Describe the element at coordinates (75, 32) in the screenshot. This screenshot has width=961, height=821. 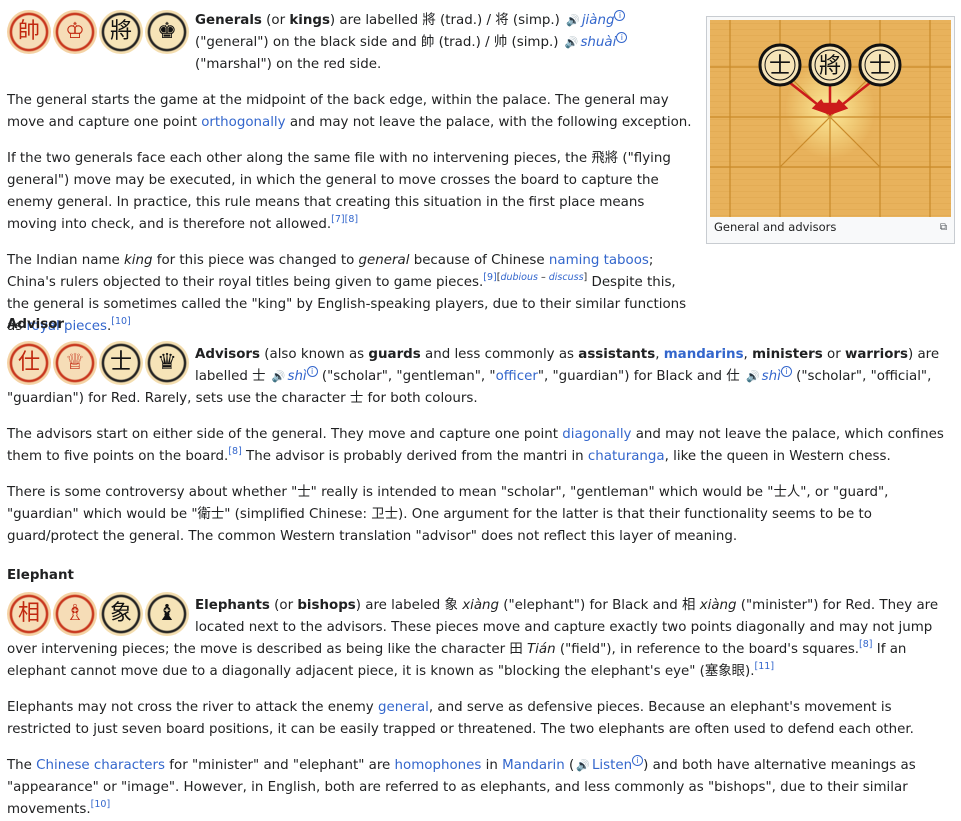
I see `king-red-piece: ♔` at that location.